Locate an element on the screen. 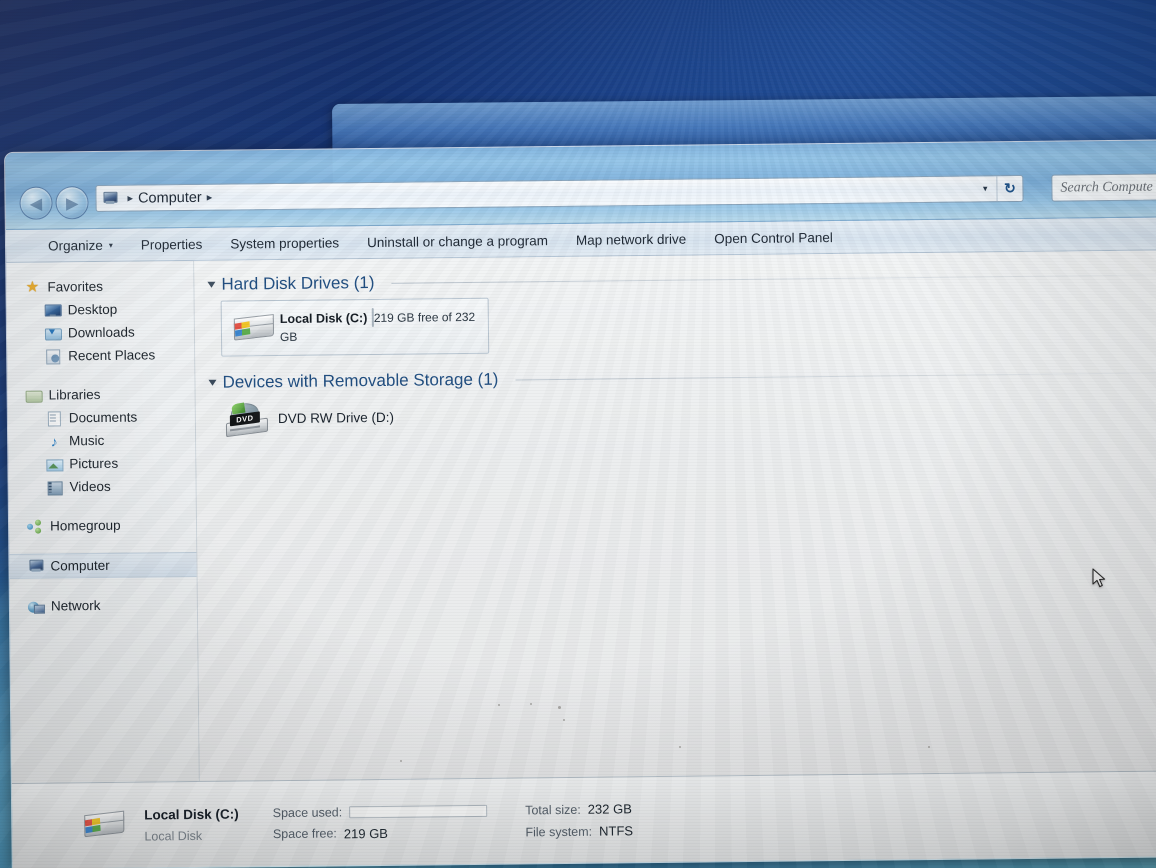 This screenshot has height=868, width=1156. sidebar-item-documents: Documents is located at coordinates (101, 417).